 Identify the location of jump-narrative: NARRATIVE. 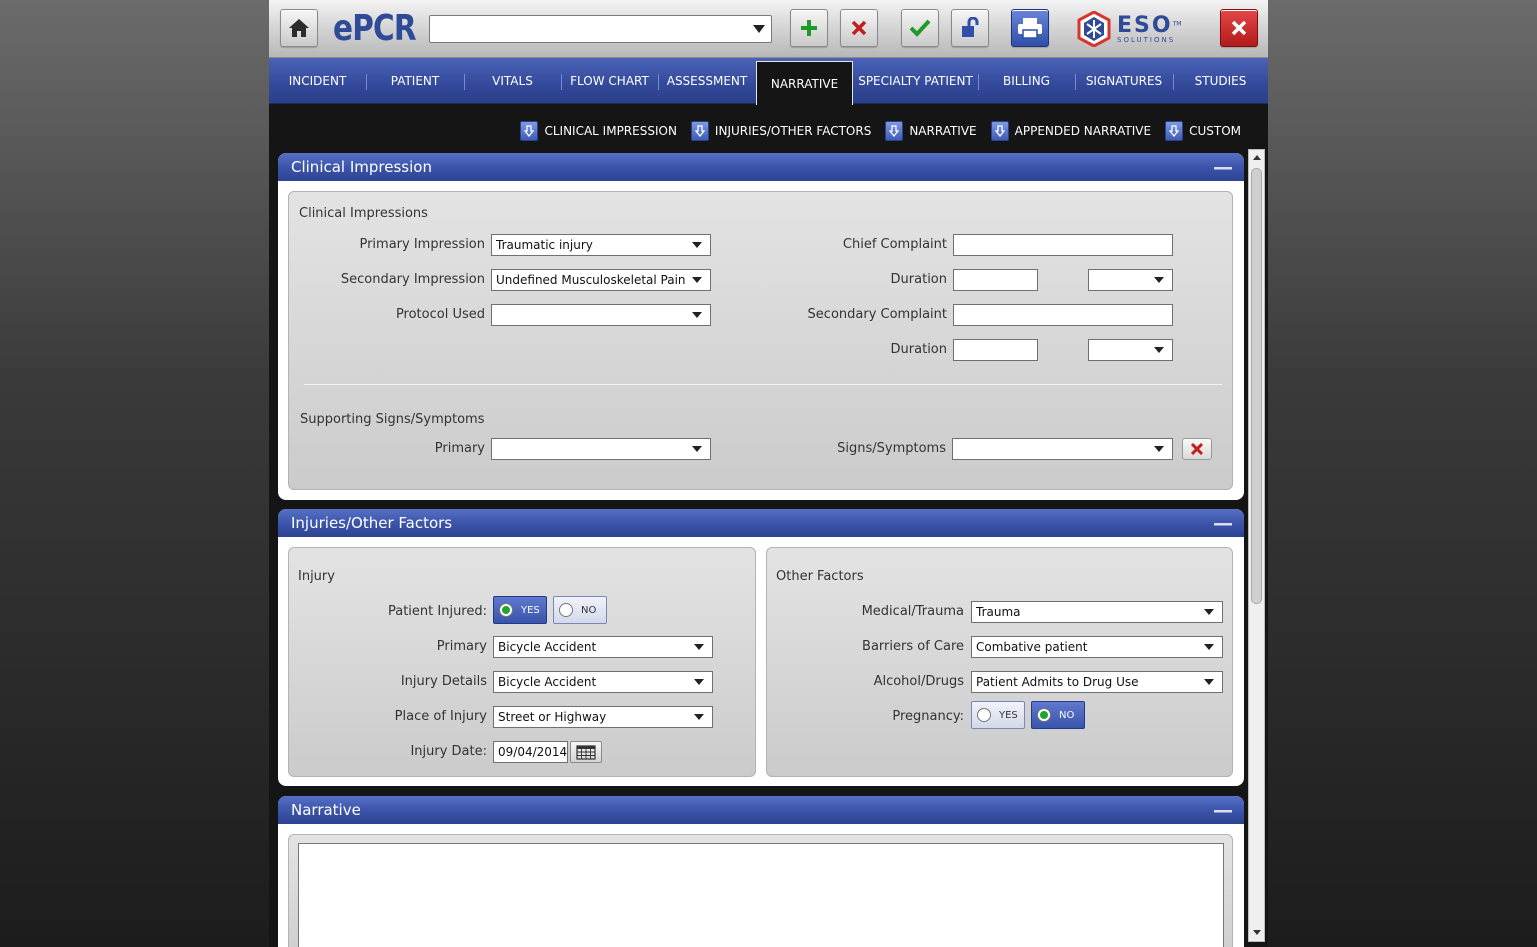
(931, 131).